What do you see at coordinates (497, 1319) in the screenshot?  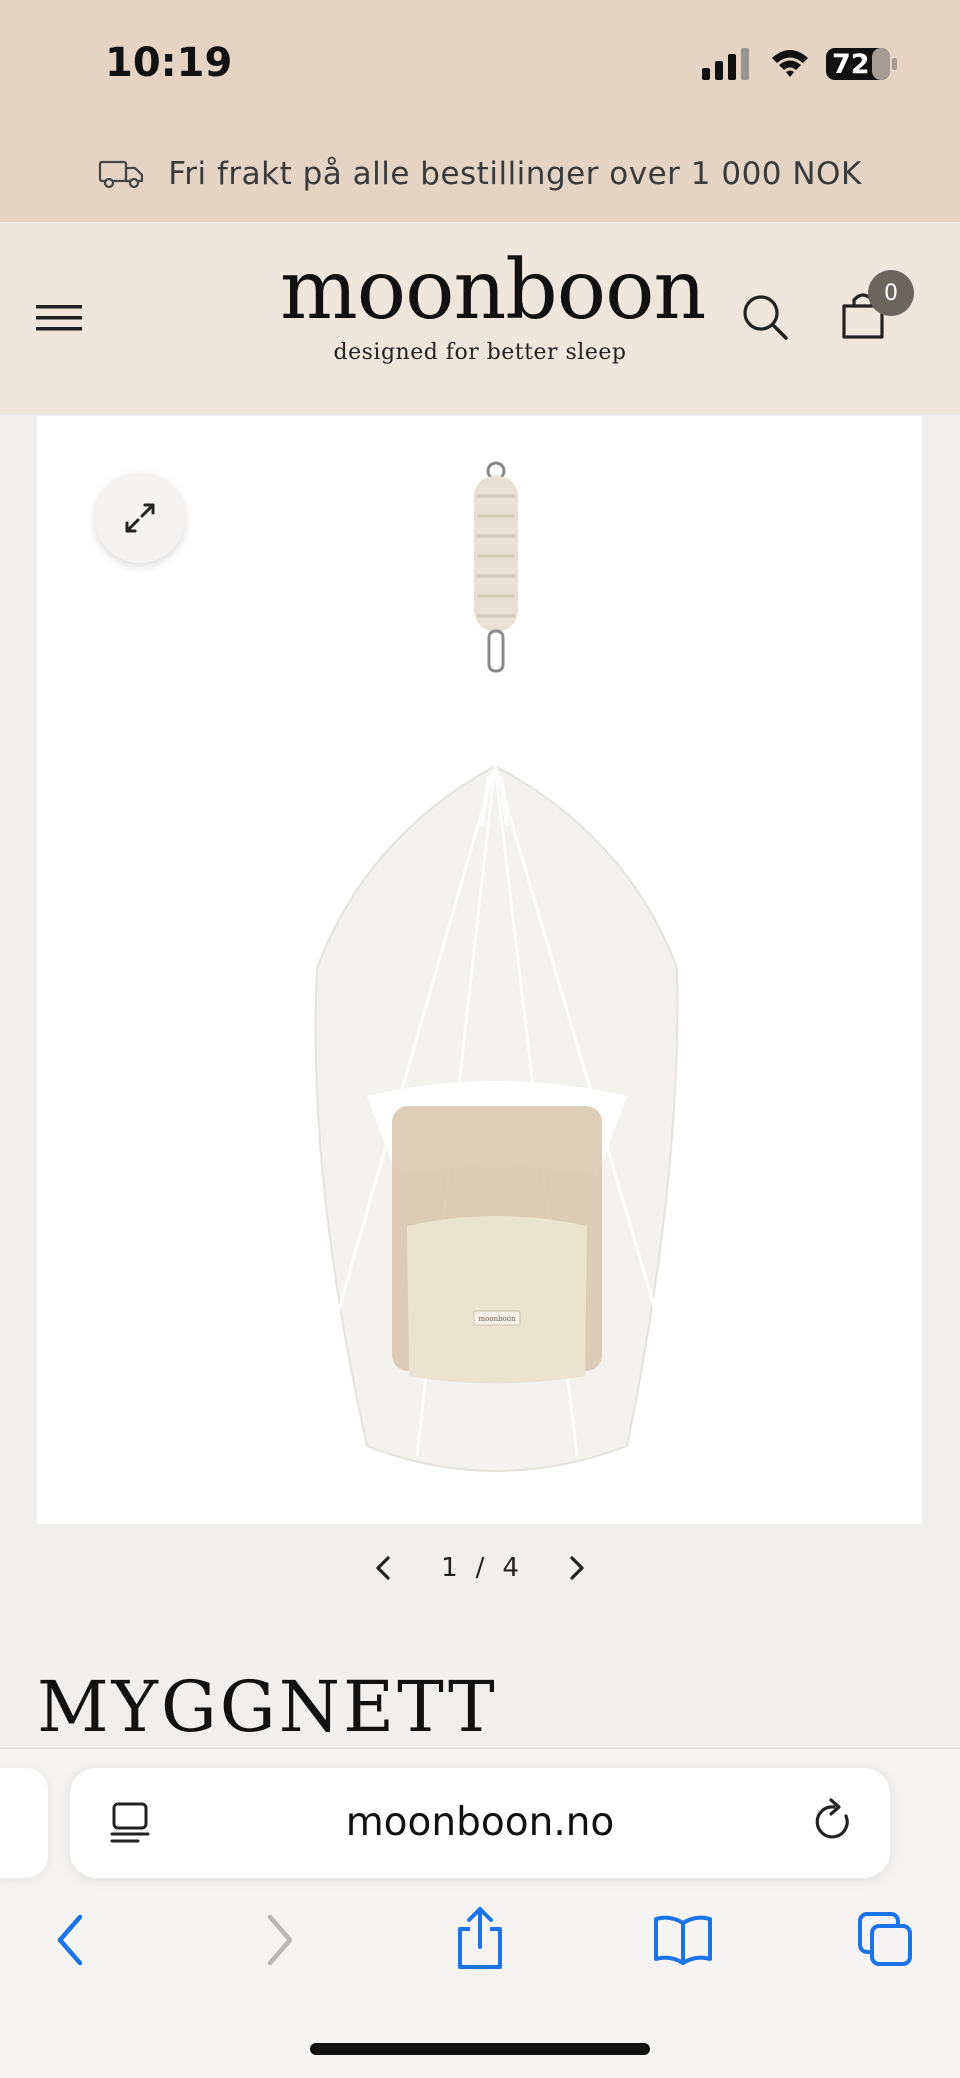 I see `svg-text: moonboon` at bounding box center [497, 1319].